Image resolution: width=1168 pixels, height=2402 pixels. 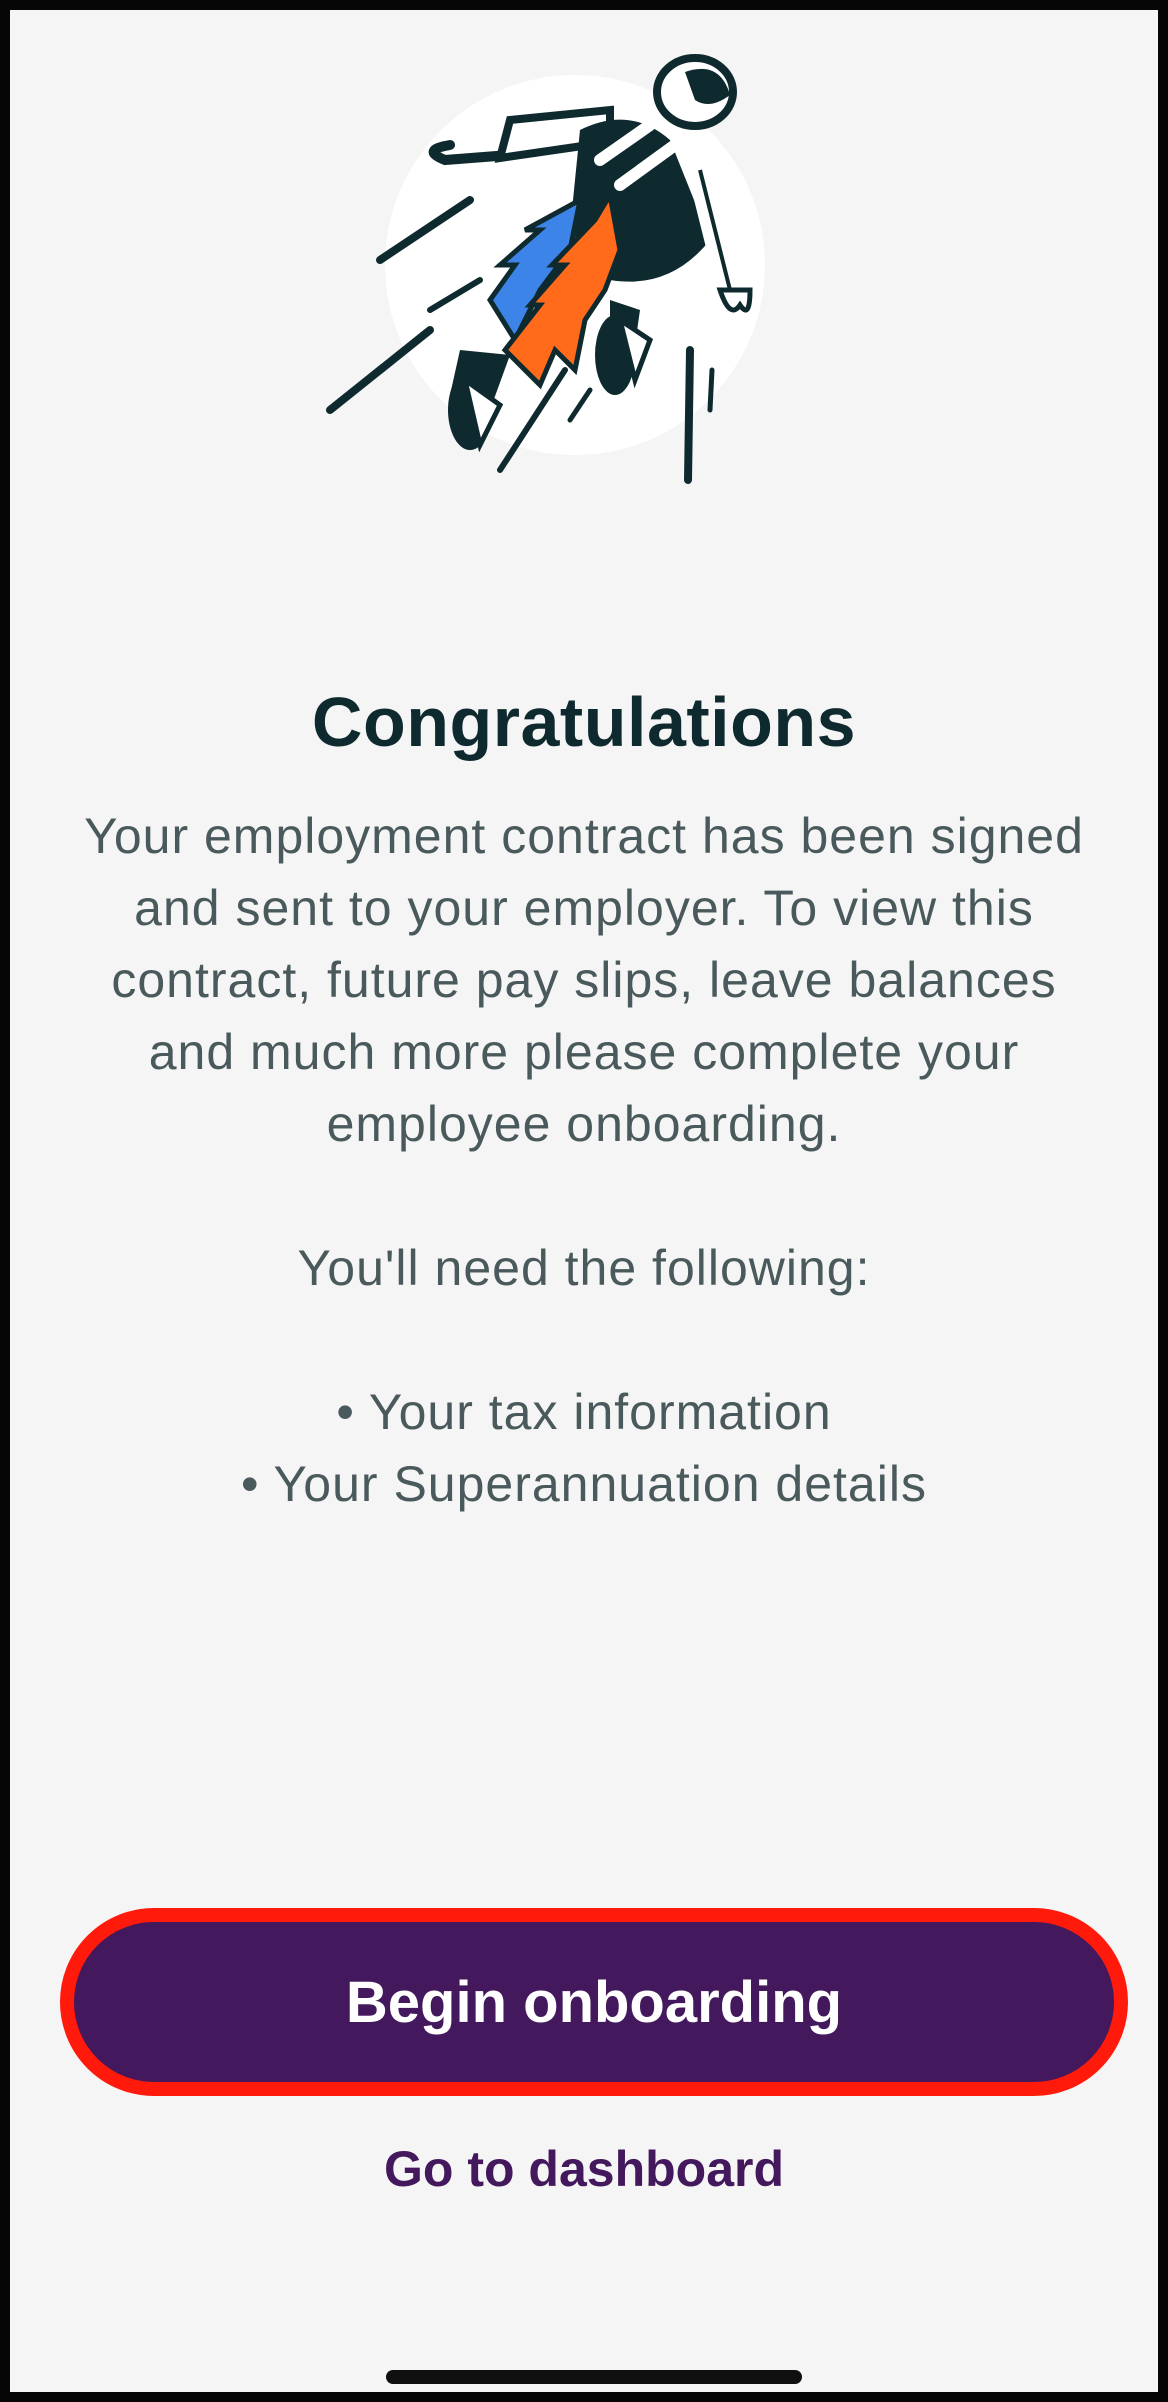 I want to click on requirements-heading: You'll need the following:, so click(x=584, y=1268).